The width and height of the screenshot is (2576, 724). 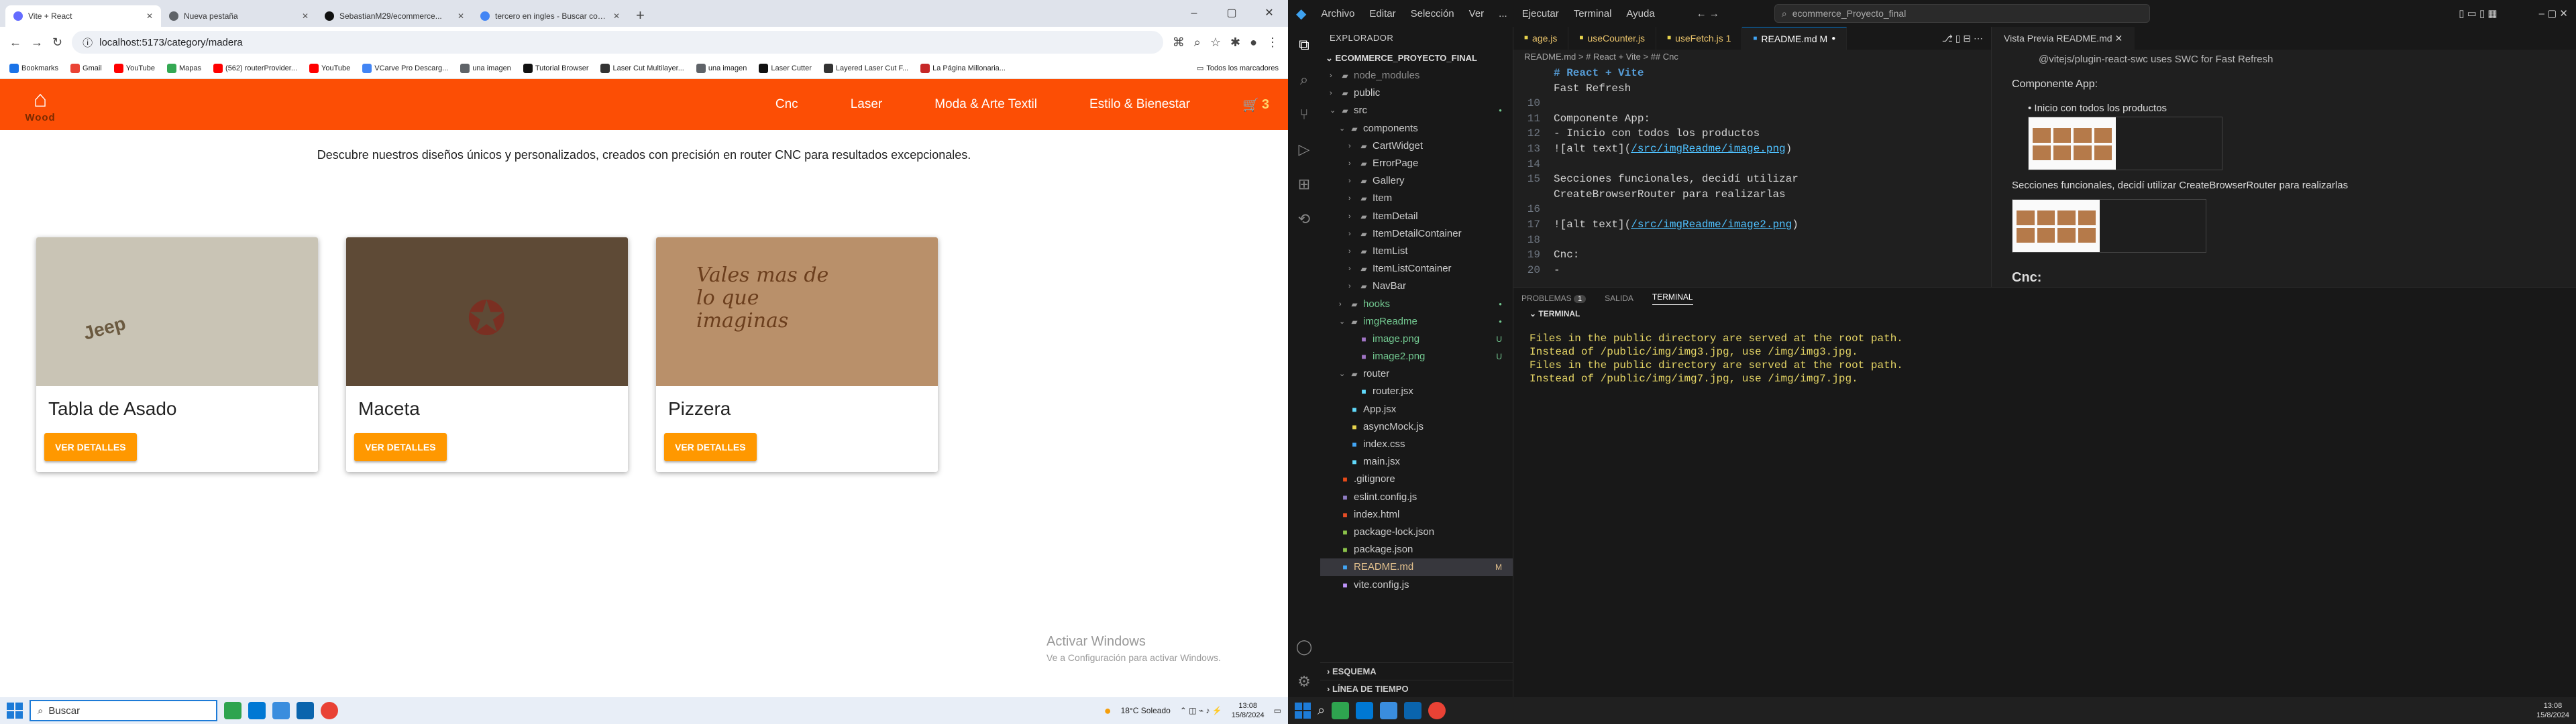 What do you see at coordinates (1416, 181) in the screenshot?
I see `folder-item: › ▰ Gallery` at bounding box center [1416, 181].